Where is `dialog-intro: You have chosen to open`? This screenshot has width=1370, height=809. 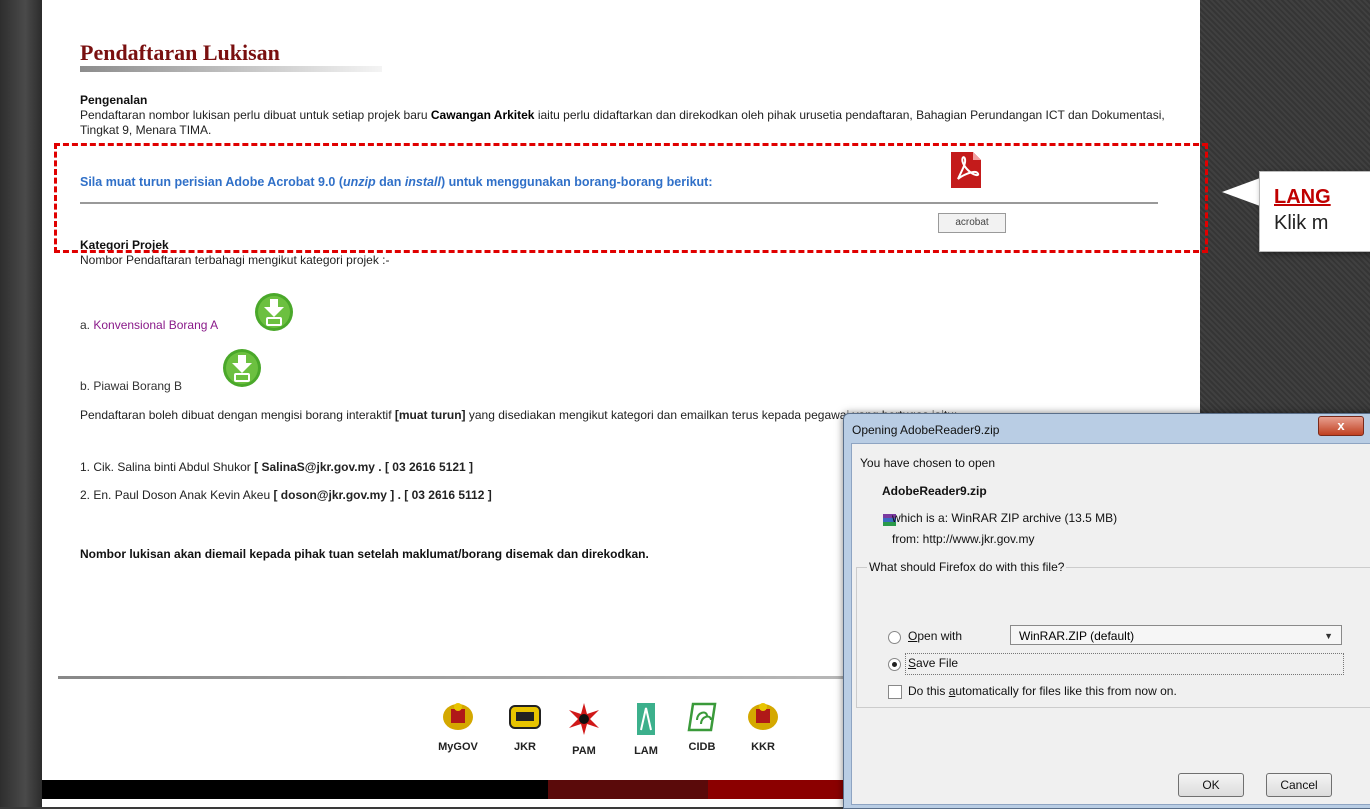
dialog-intro: You have chosen to open is located at coordinates (928, 463).